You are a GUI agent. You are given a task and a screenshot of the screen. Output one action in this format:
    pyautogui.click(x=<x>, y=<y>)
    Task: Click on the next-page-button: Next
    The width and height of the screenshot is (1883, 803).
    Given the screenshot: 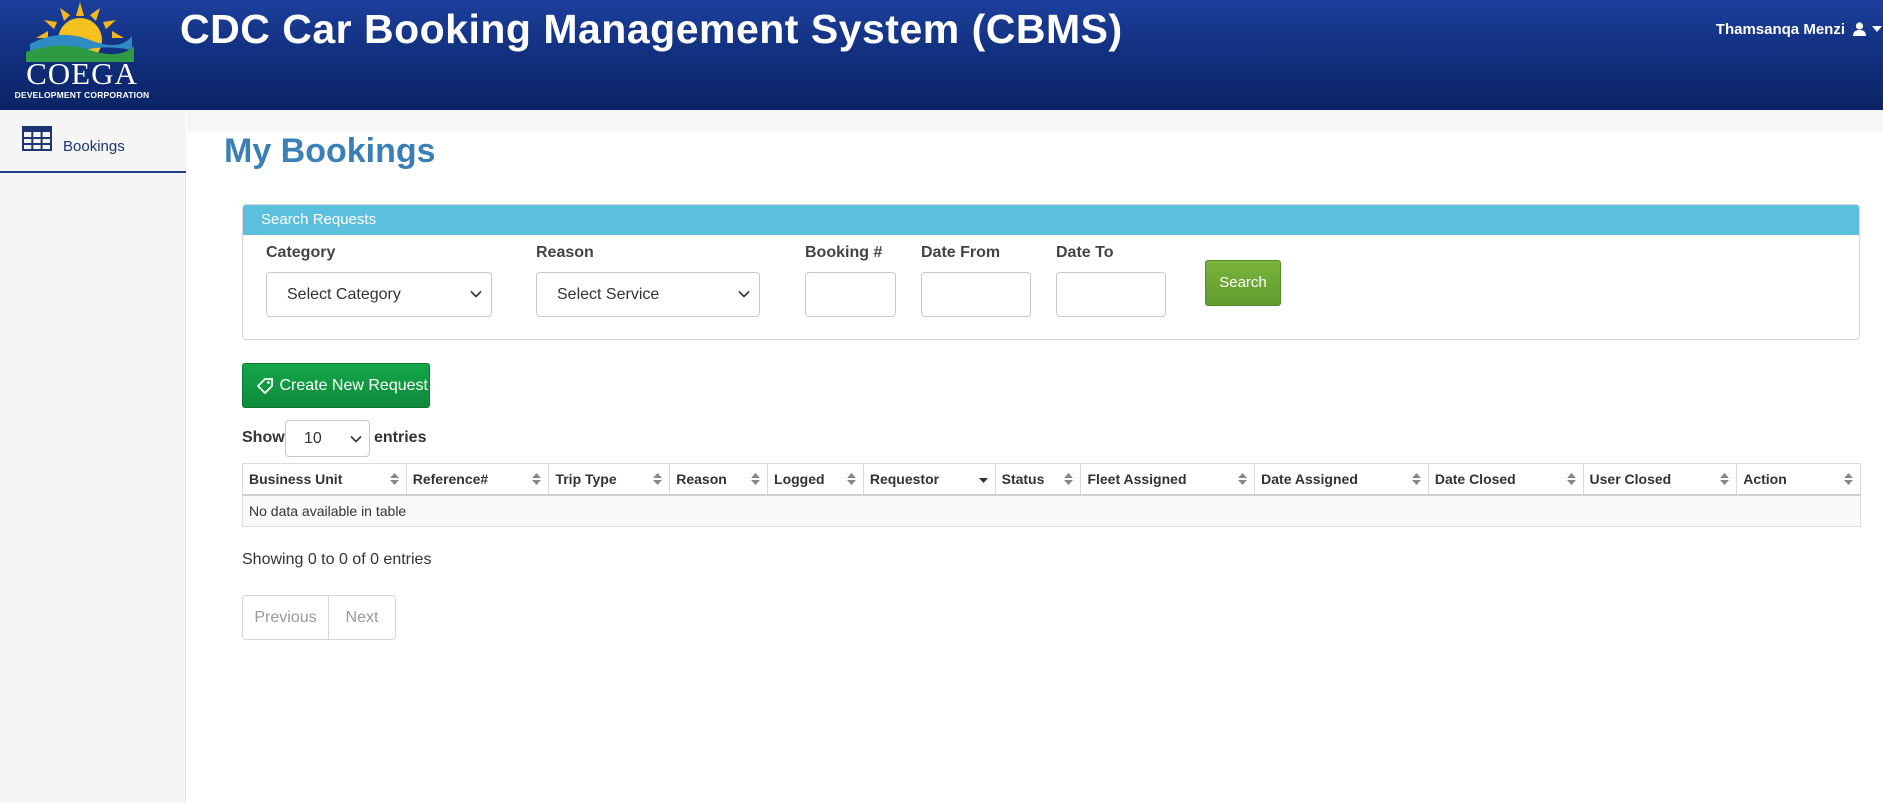 What is the action you would take?
    pyautogui.click(x=362, y=617)
    